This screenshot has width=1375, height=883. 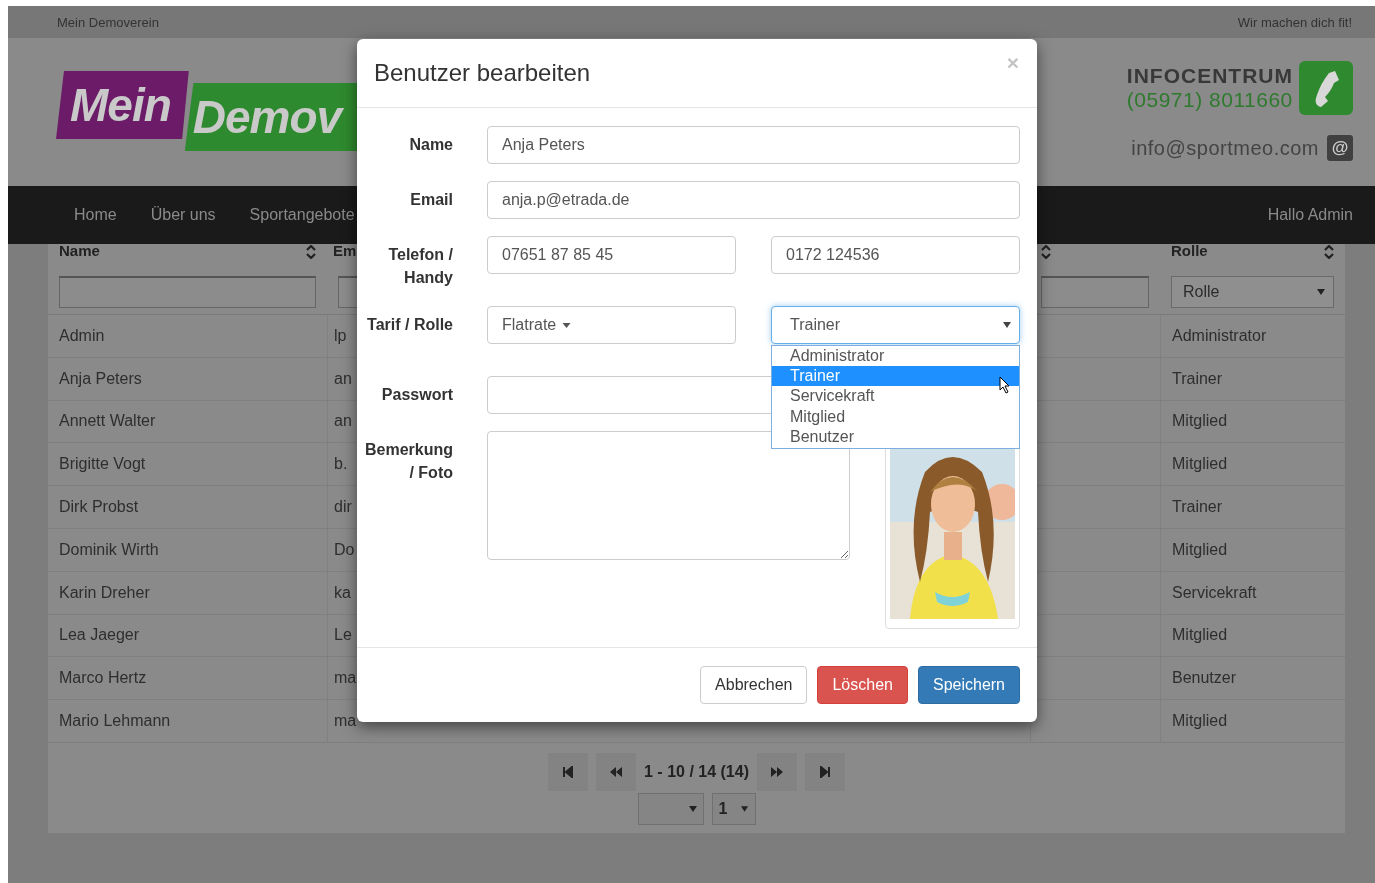 I want to click on field-label: Telefon / Handy, so click(x=420, y=266).